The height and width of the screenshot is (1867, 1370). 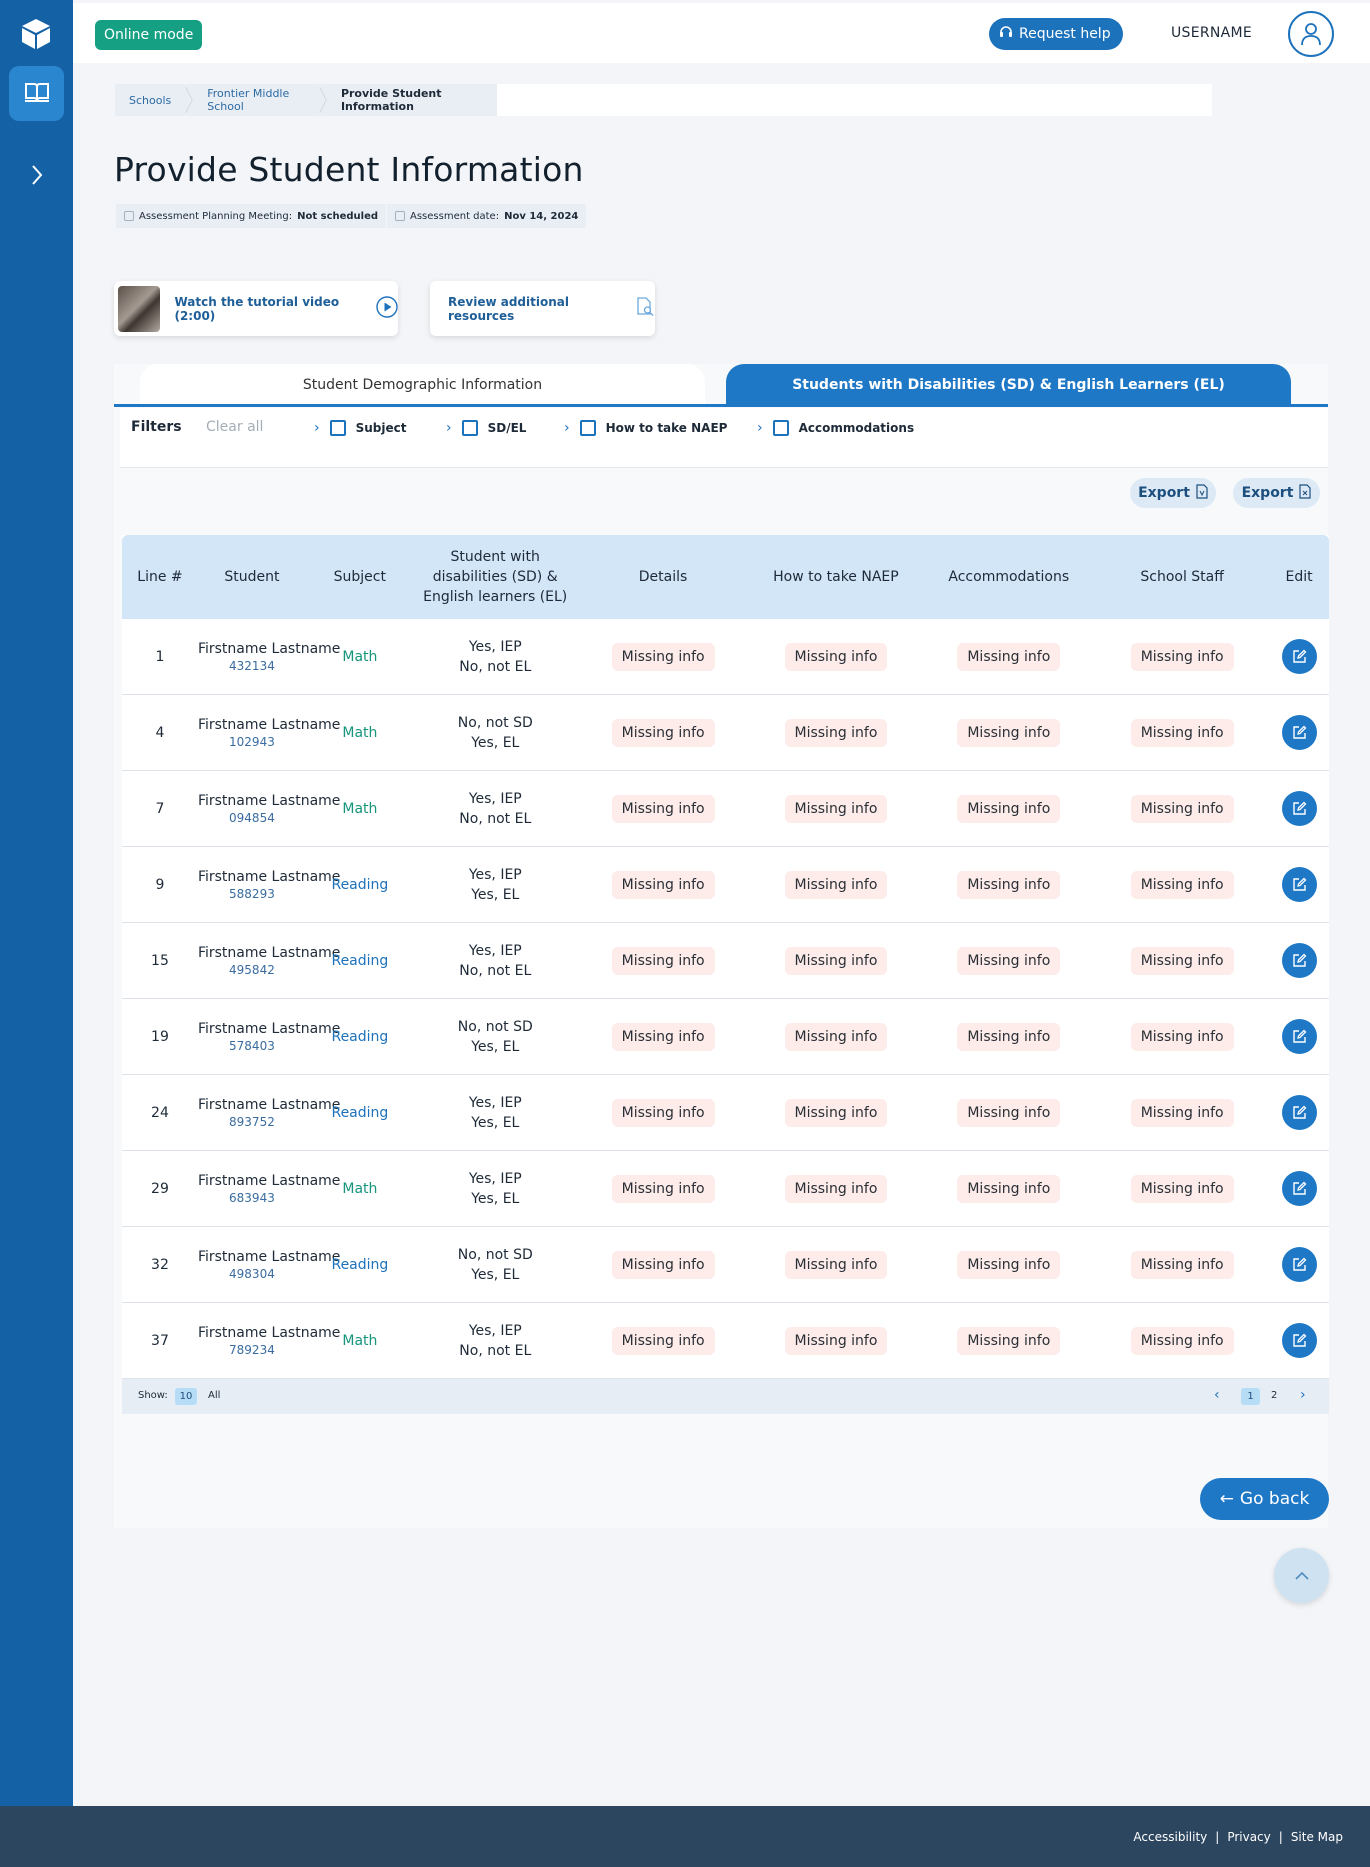 I want to click on go-back-button: ← Go back, so click(x=1264, y=1499).